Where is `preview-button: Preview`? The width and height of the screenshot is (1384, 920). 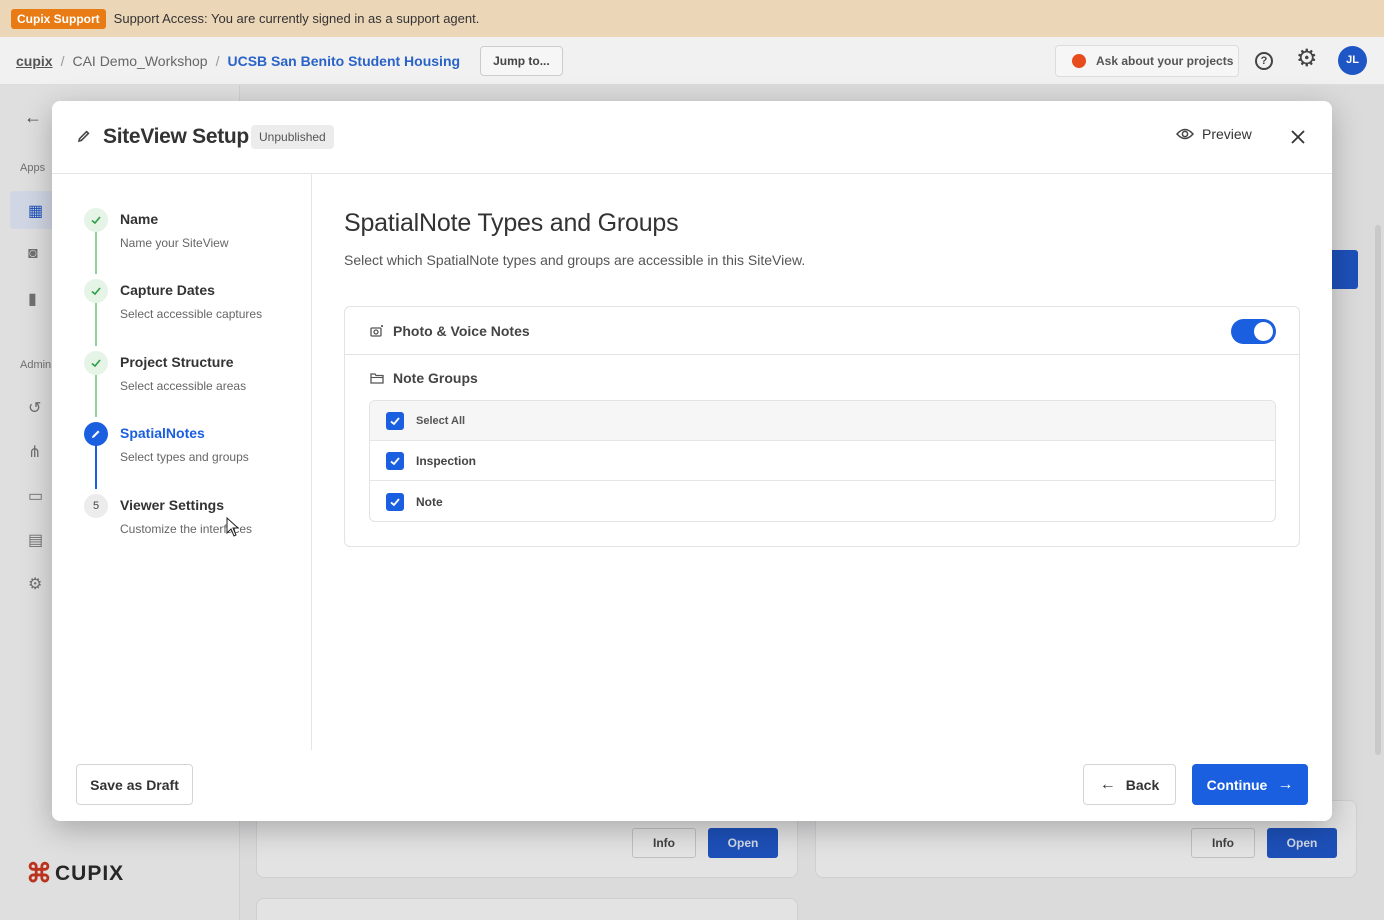 preview-button: Preview is located at coordinates (1214, 134).